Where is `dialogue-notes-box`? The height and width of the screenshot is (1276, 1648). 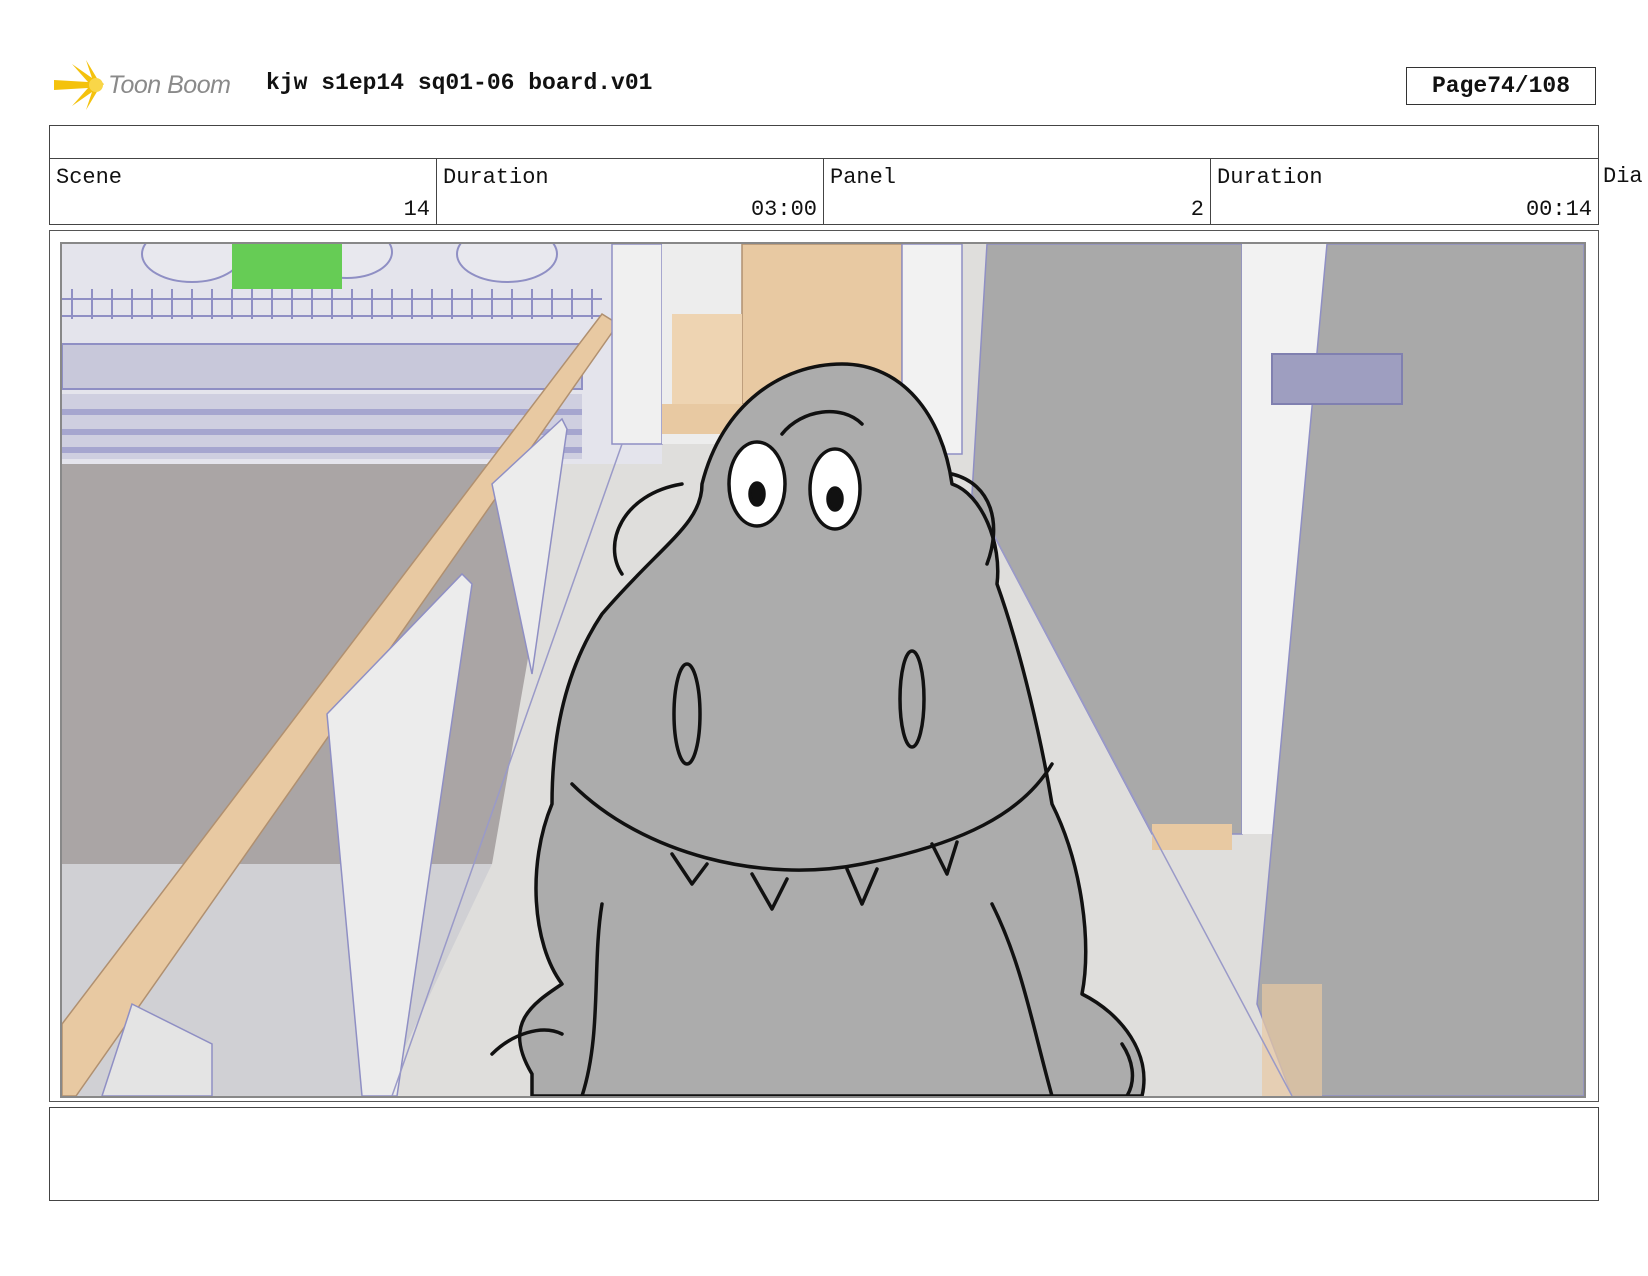 dialogue-notes-box is located at coordinates (824, 1154).